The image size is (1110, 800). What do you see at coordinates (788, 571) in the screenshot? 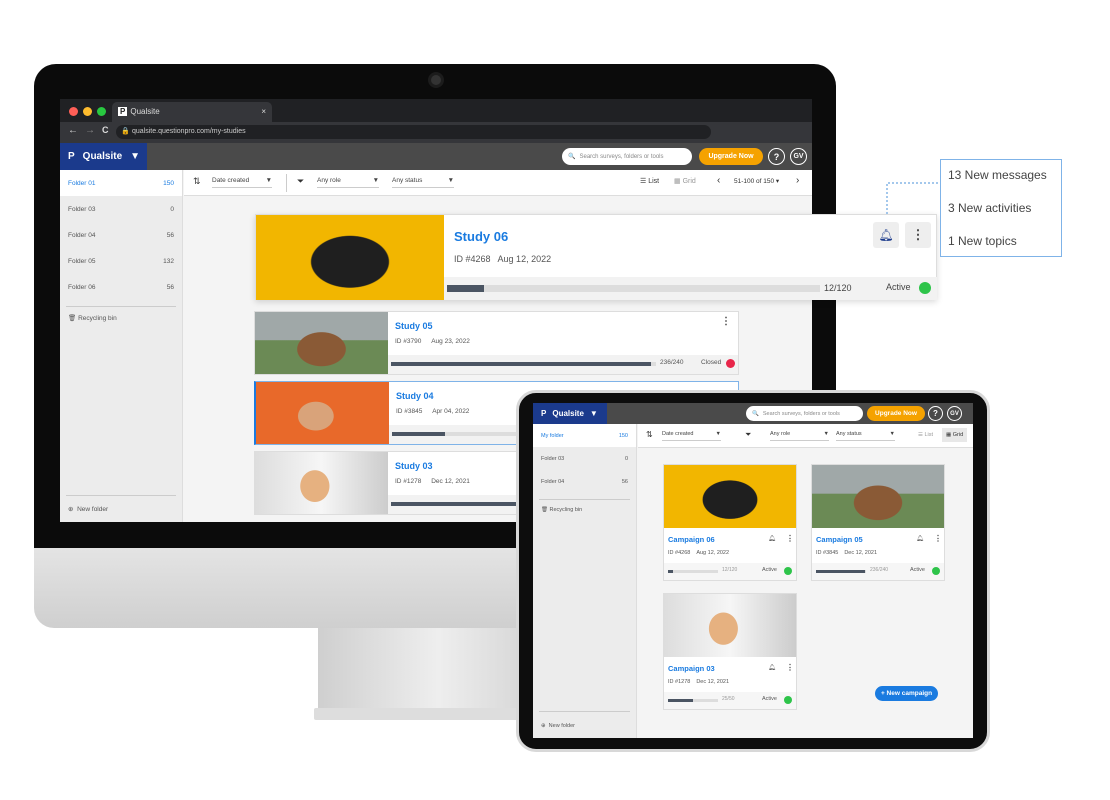
I see `status-dot` at bounding box center [788, 571].